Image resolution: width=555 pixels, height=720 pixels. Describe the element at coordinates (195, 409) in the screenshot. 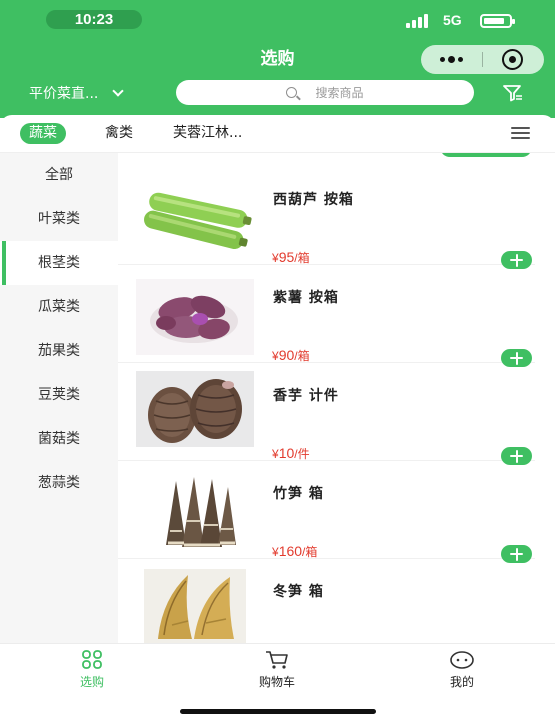

I see `taro-image` at that location.